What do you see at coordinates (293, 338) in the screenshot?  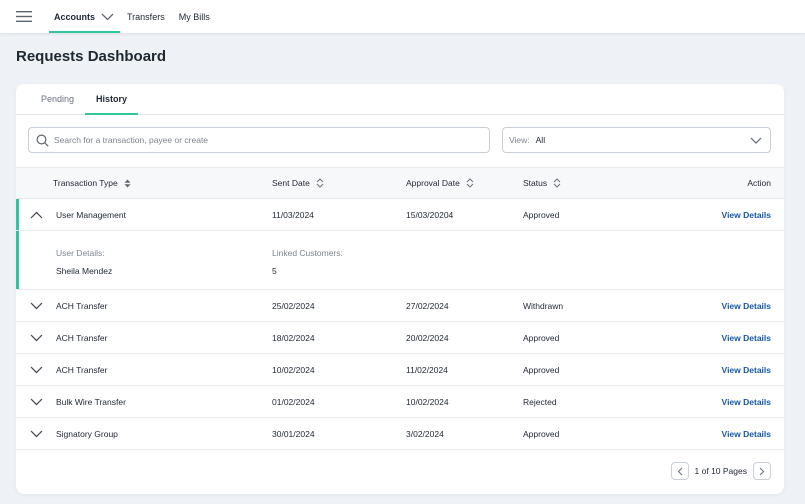 I see `cell-sent-date: 18/02/2024` at bounding box center [293, 338].